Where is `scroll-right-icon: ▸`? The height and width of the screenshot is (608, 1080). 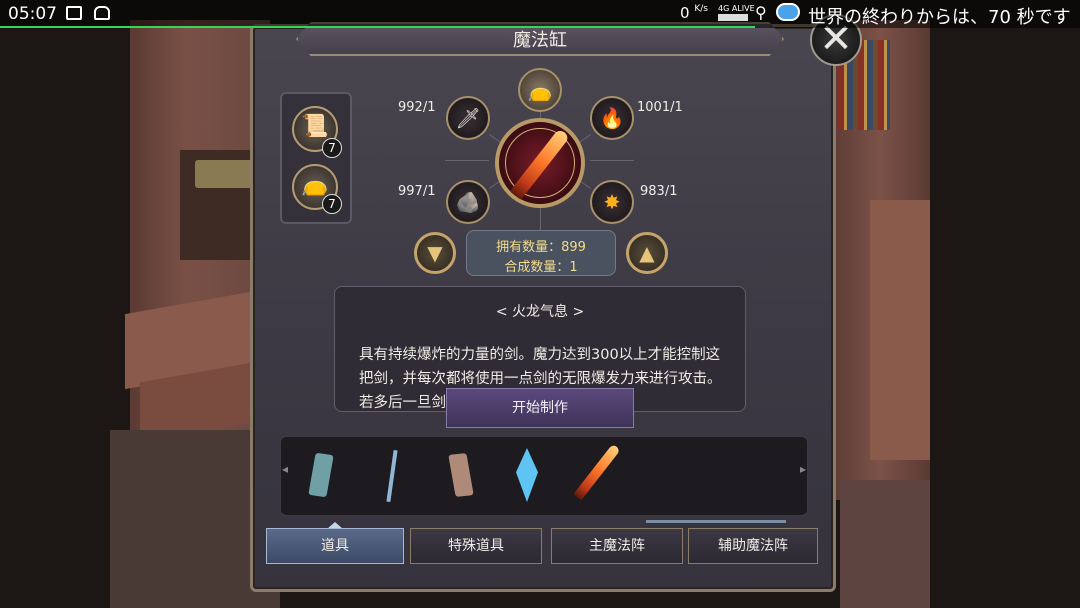 scroll-right-icon: ▸ is located at coordinates (803, 469).